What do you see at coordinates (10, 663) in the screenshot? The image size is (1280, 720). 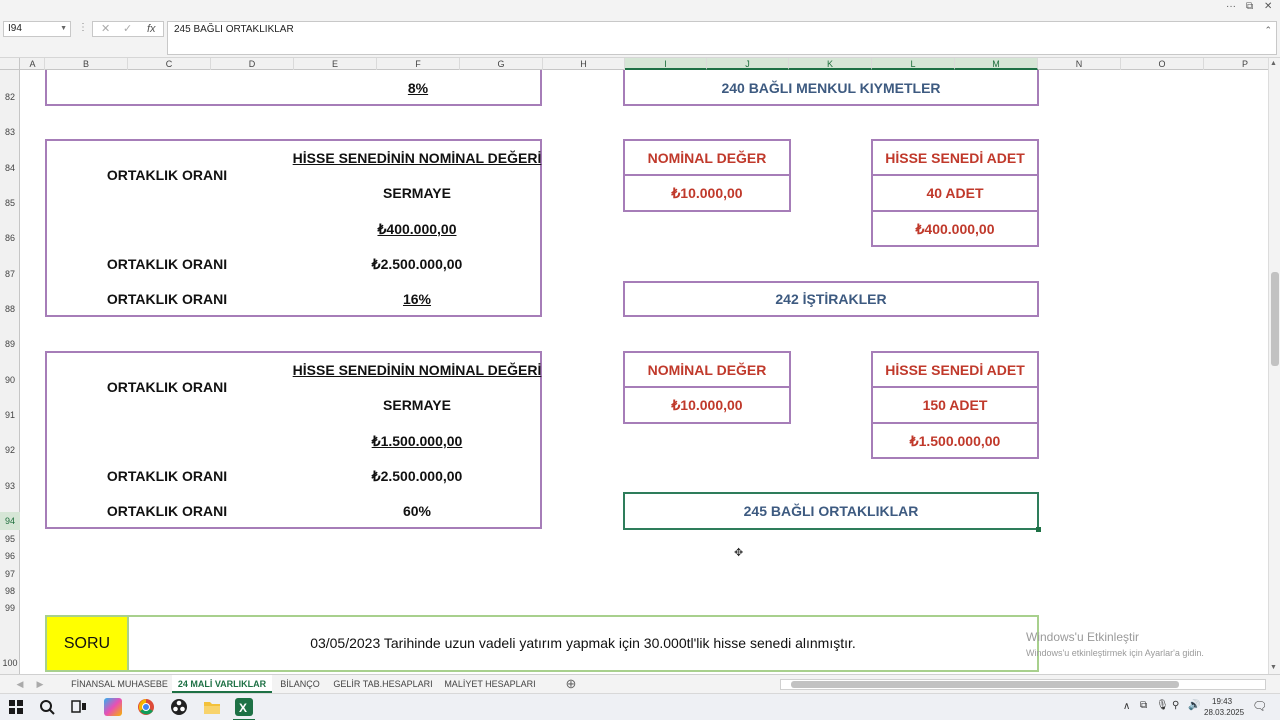 I see `row-header: 100` at bounding box center [10, 663].